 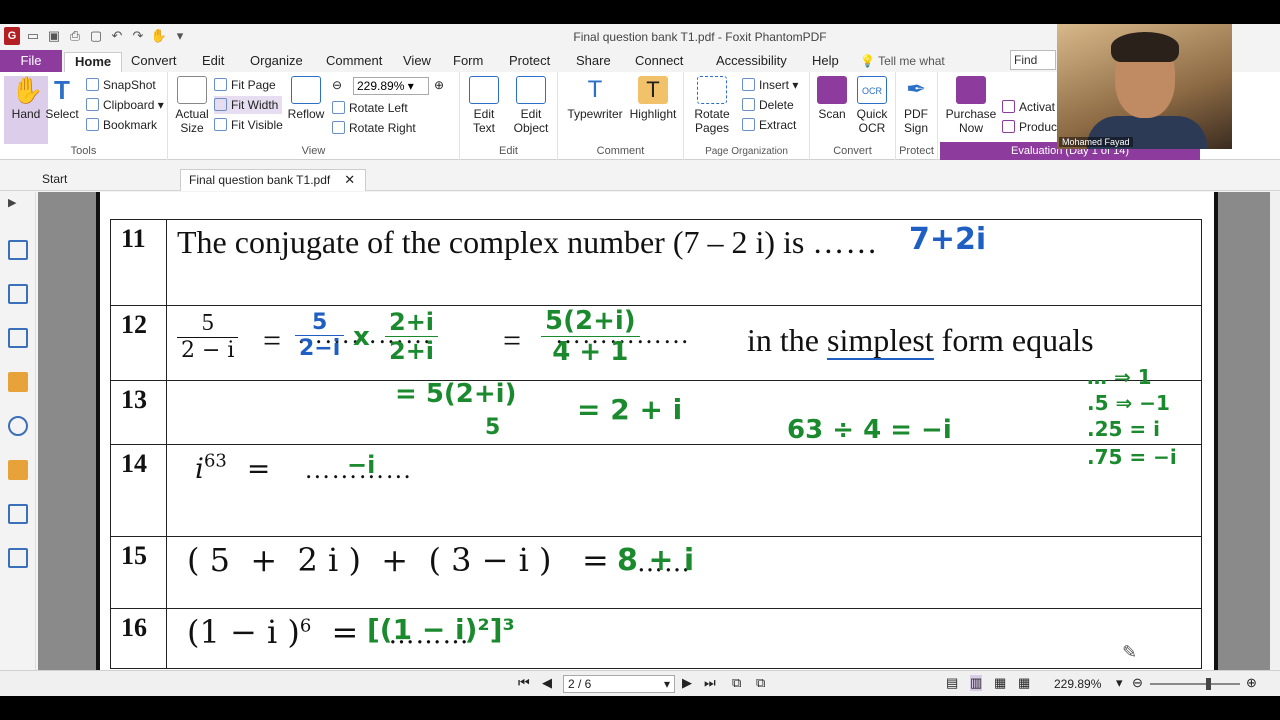 What do you see at coordinates (276, 62) in the screenshot?
I see `tab-organize: Organize` at bounding box center [276, 62].